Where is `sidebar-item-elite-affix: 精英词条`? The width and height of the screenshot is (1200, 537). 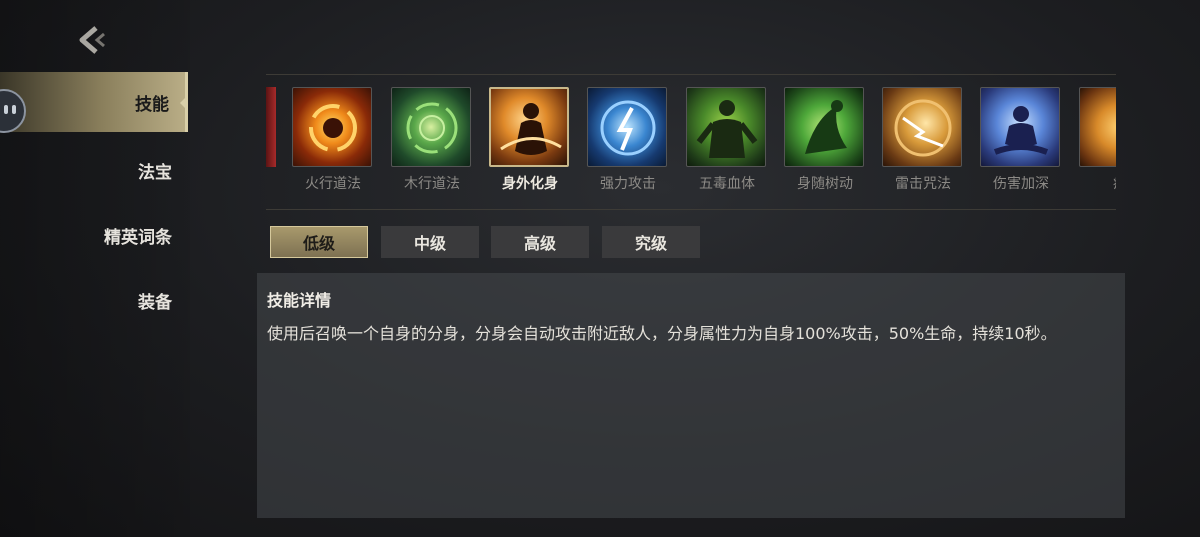 sidebar-item-elite-affix: 精英词条 is located at coordinates (94, 235).